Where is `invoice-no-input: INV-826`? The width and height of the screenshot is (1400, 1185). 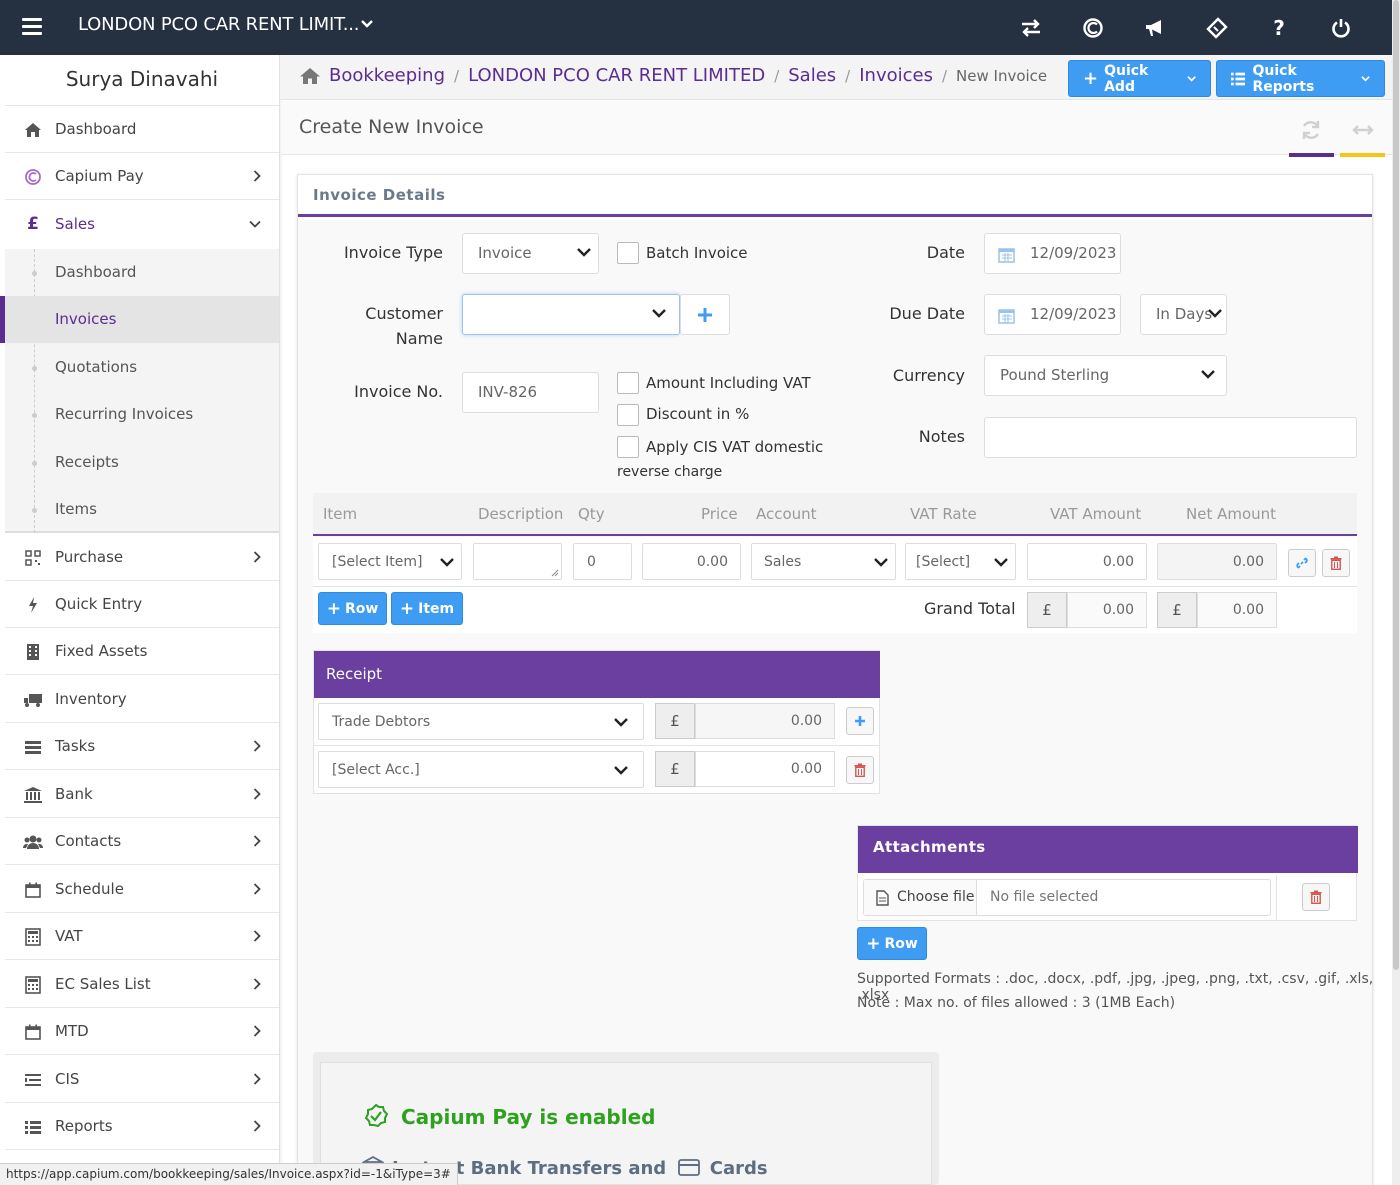
invoice-no-input: INV-826 is located at coordinates (530, 392).